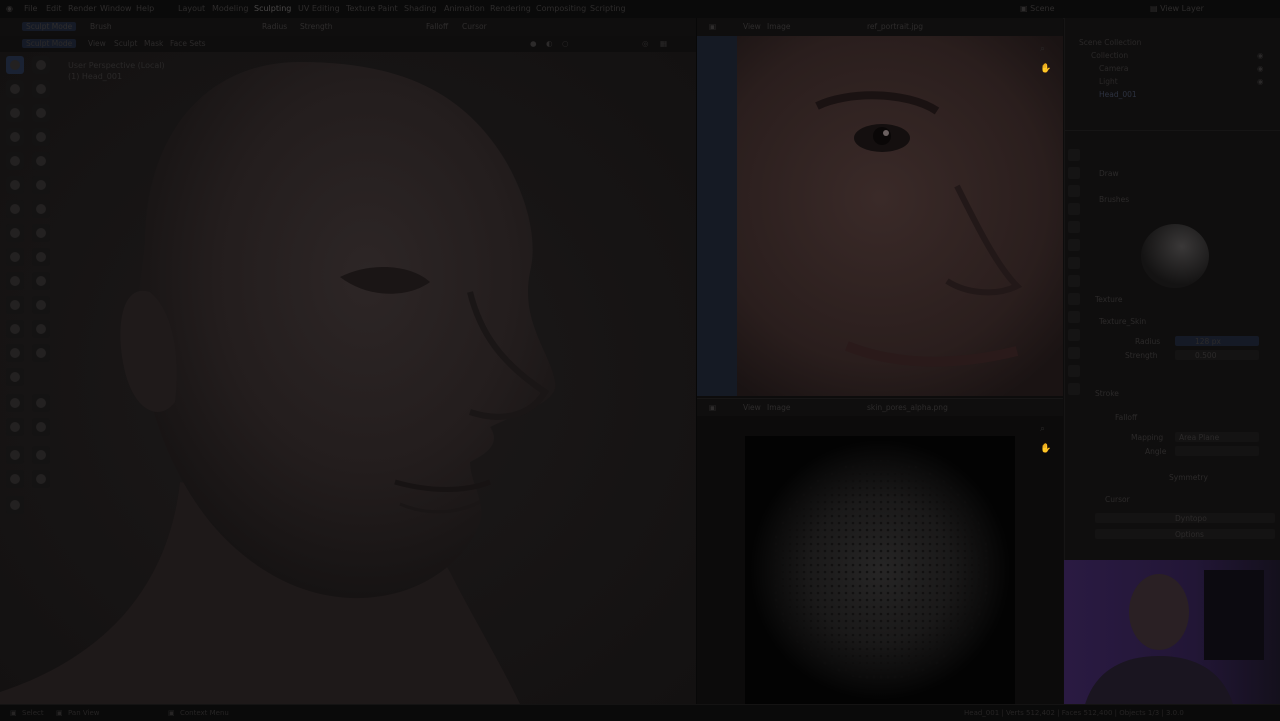 The image size is (1280, 721). What do you see at coordinates (608, 8) in the screenshot?
I see `tab-scripting: Scripting` at bounding box center [608, 8].